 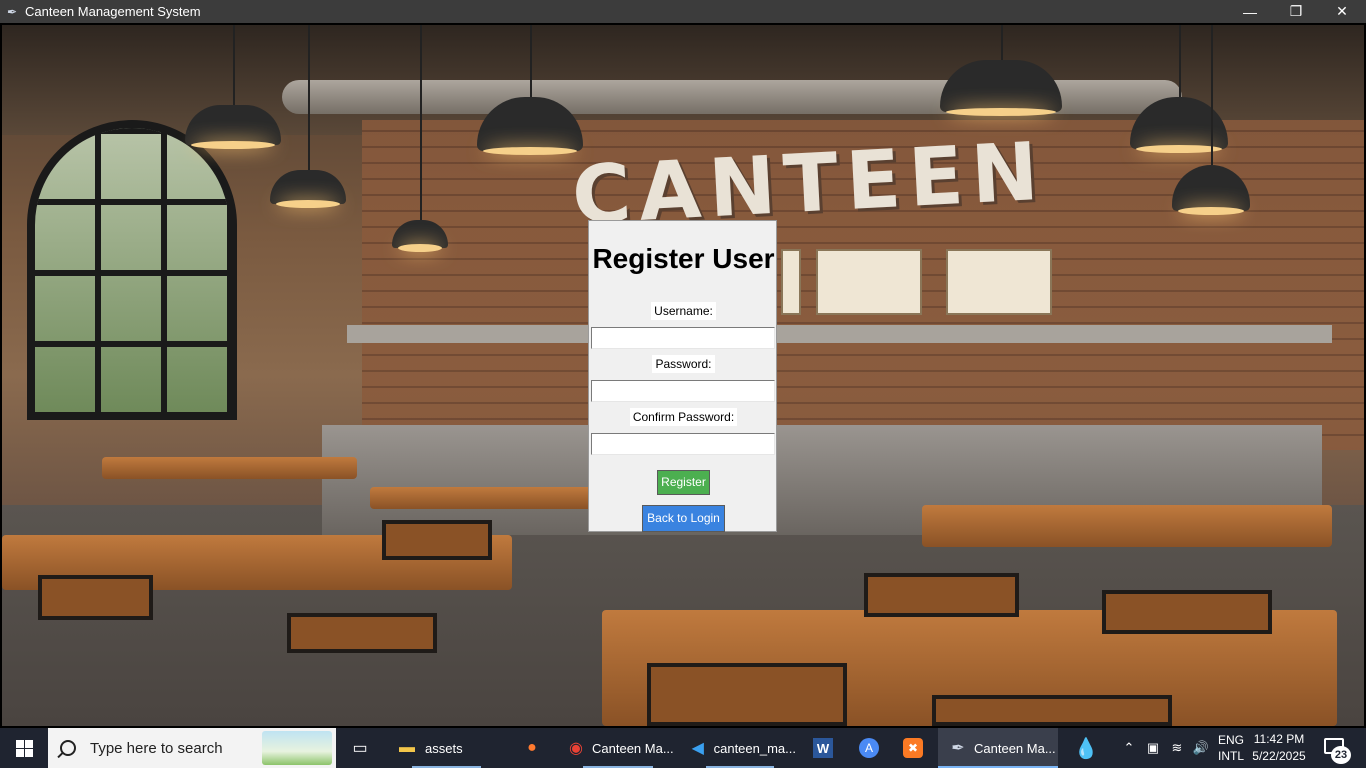 I want to click on chrome-icon: ◉, so click(x=576, y=748).